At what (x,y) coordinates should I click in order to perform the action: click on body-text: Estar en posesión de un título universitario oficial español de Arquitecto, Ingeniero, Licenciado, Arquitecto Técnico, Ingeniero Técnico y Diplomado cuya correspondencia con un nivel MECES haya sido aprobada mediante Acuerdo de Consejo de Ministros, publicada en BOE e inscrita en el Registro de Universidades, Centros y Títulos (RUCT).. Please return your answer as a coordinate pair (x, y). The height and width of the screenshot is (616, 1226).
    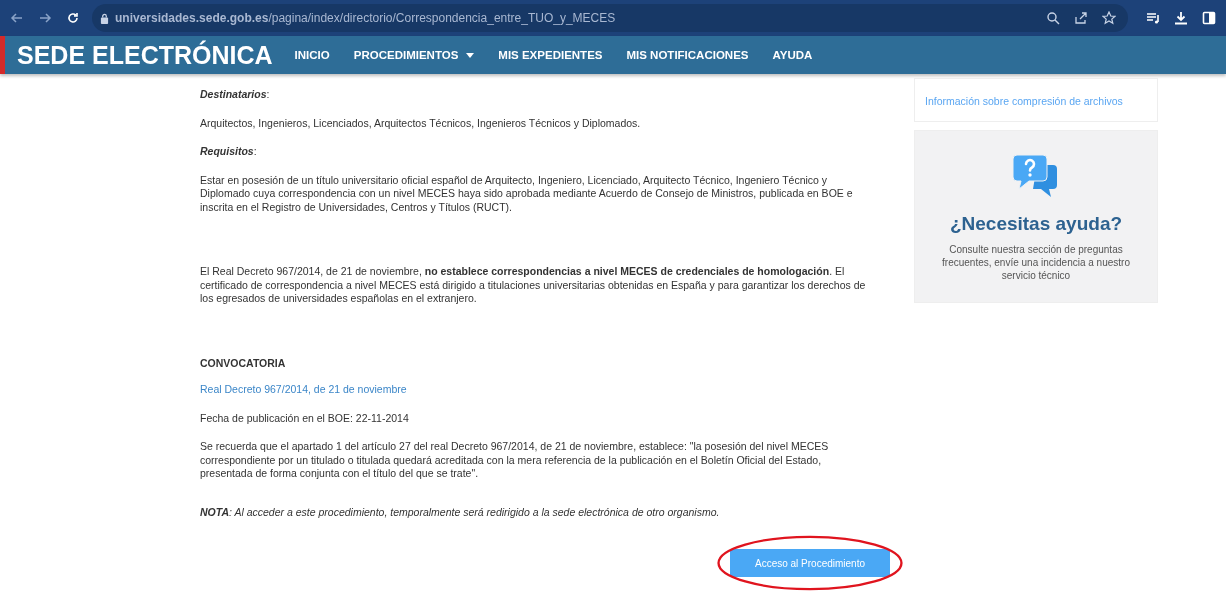
    Looking at the image, I should click on (527, 193).